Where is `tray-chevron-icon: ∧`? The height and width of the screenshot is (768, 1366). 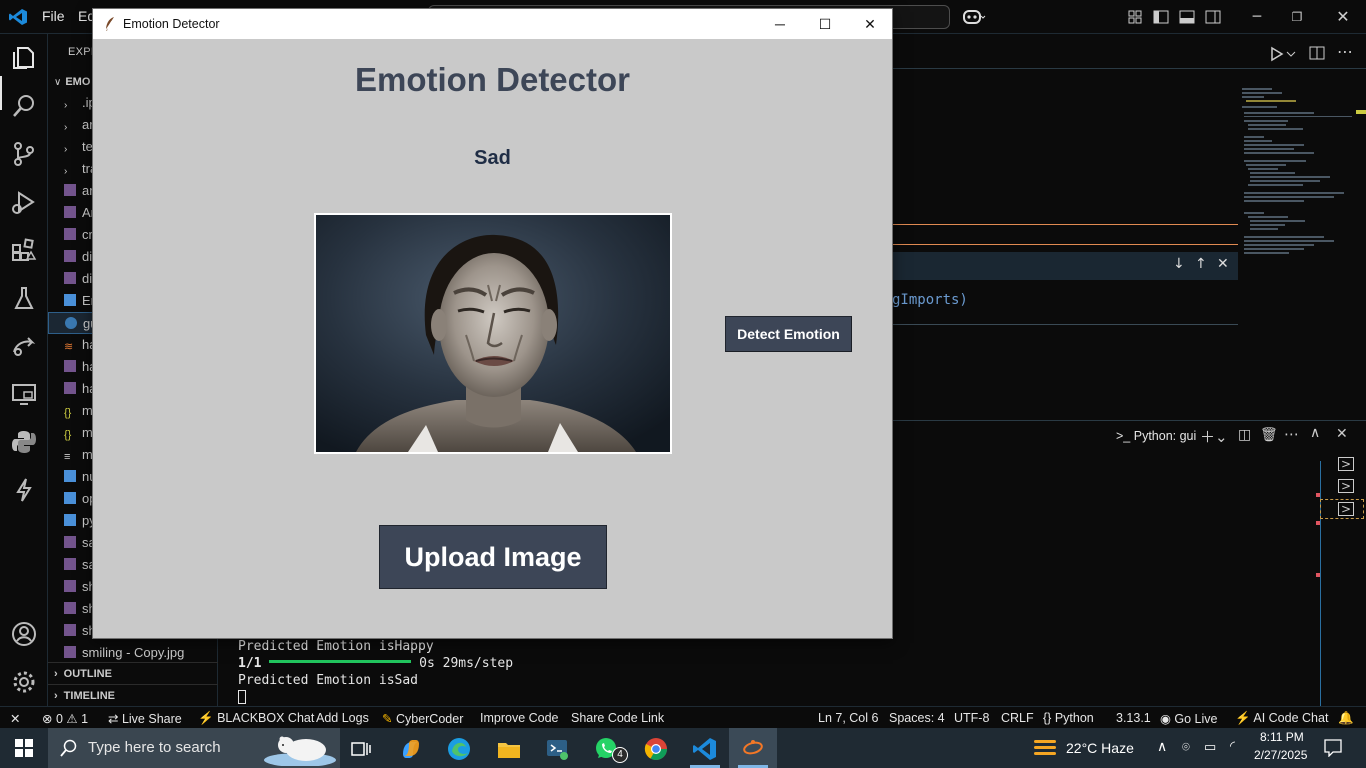 tray-chevron-icon: ∧ is located at coordinates (1162, 746).